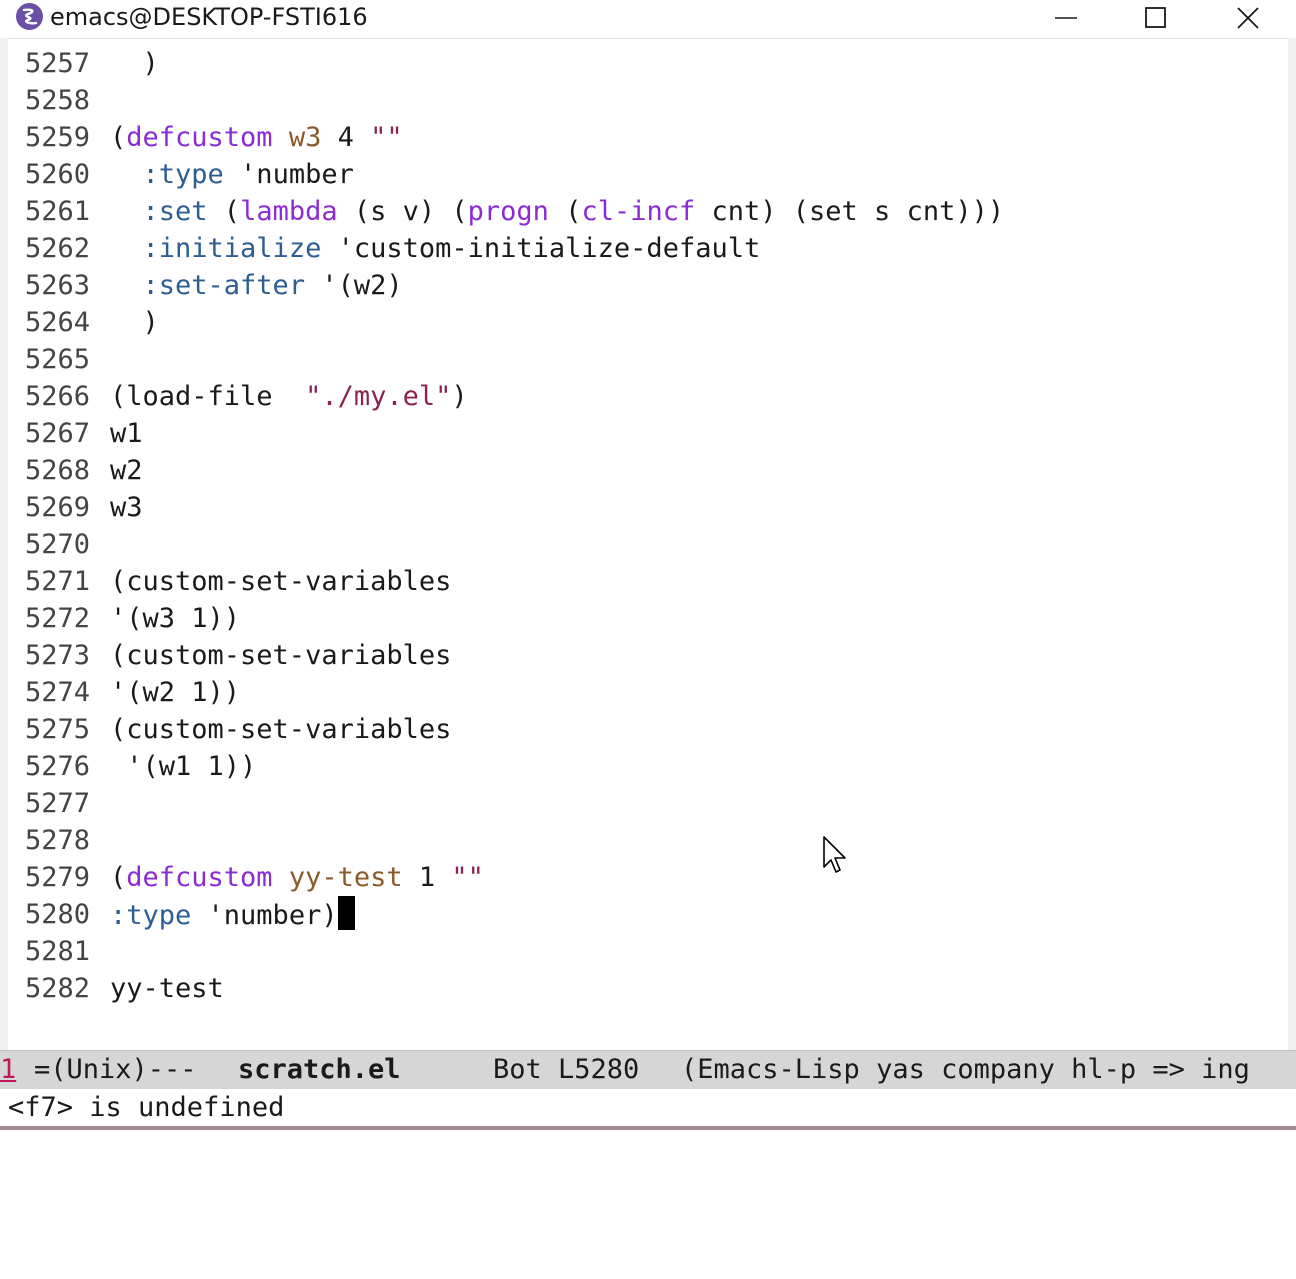  What do you see at coordinates (167, 988) in the screenshot?
I see `code-text: yy-test` at bounding box center [167, 988].